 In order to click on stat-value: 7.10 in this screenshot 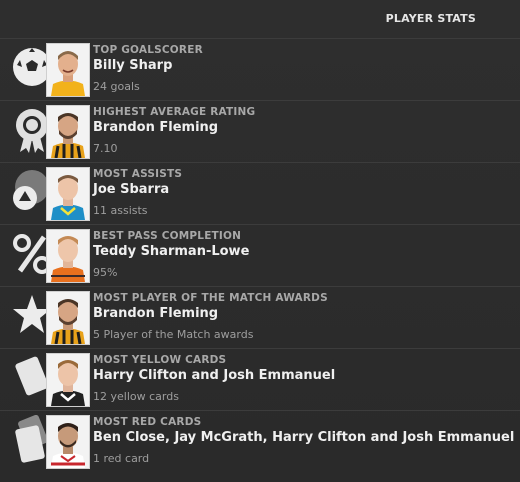, I will do `click(105, 148)`.